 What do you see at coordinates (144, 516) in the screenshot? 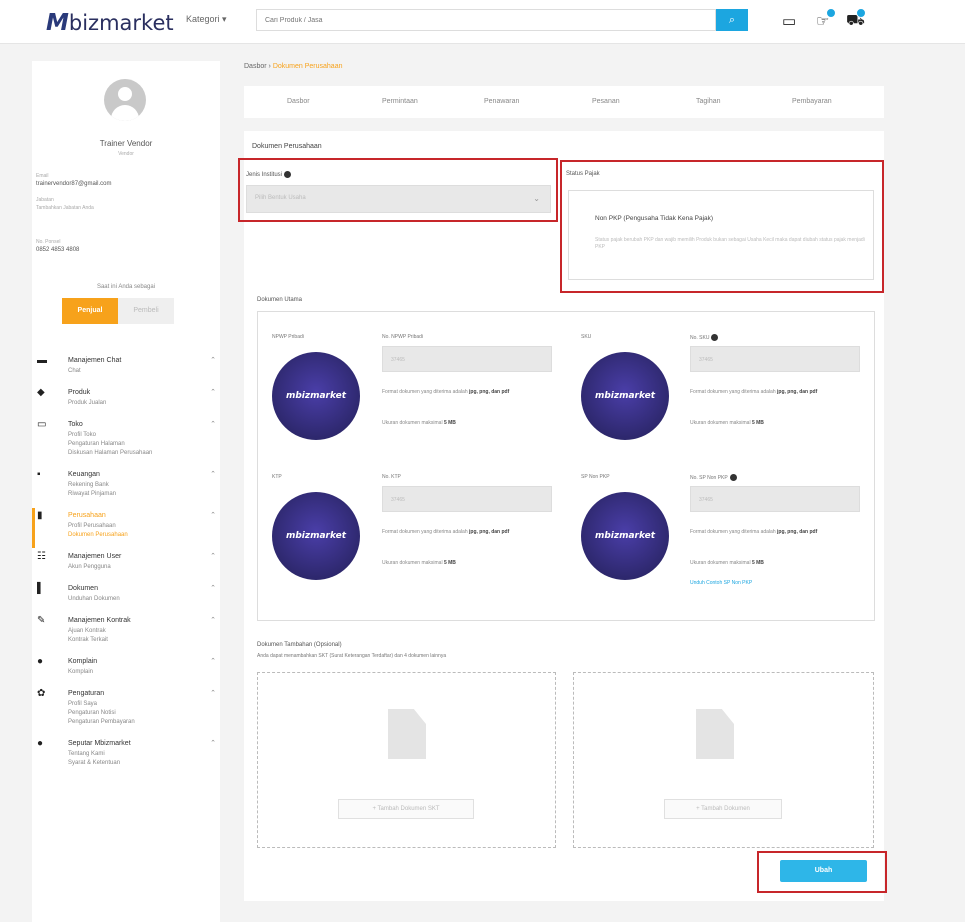
I see `sidebar-group-title: Perusahaan` at bounding box center [144, 516].